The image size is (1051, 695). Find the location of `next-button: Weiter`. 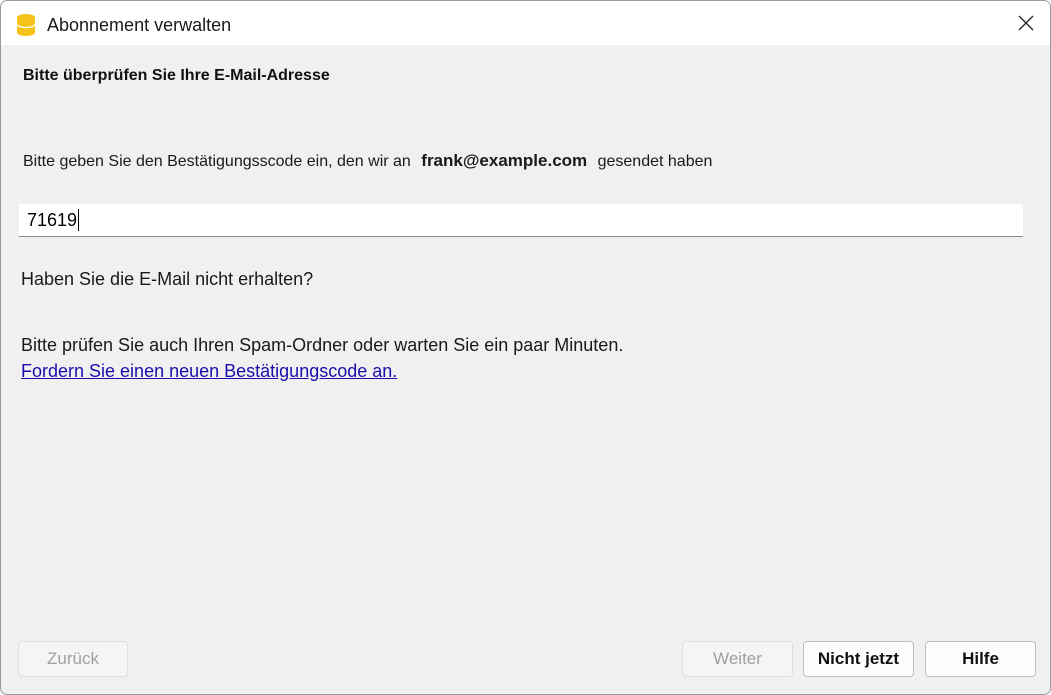

next-button: Weiter is located at coordinates (737, 659).